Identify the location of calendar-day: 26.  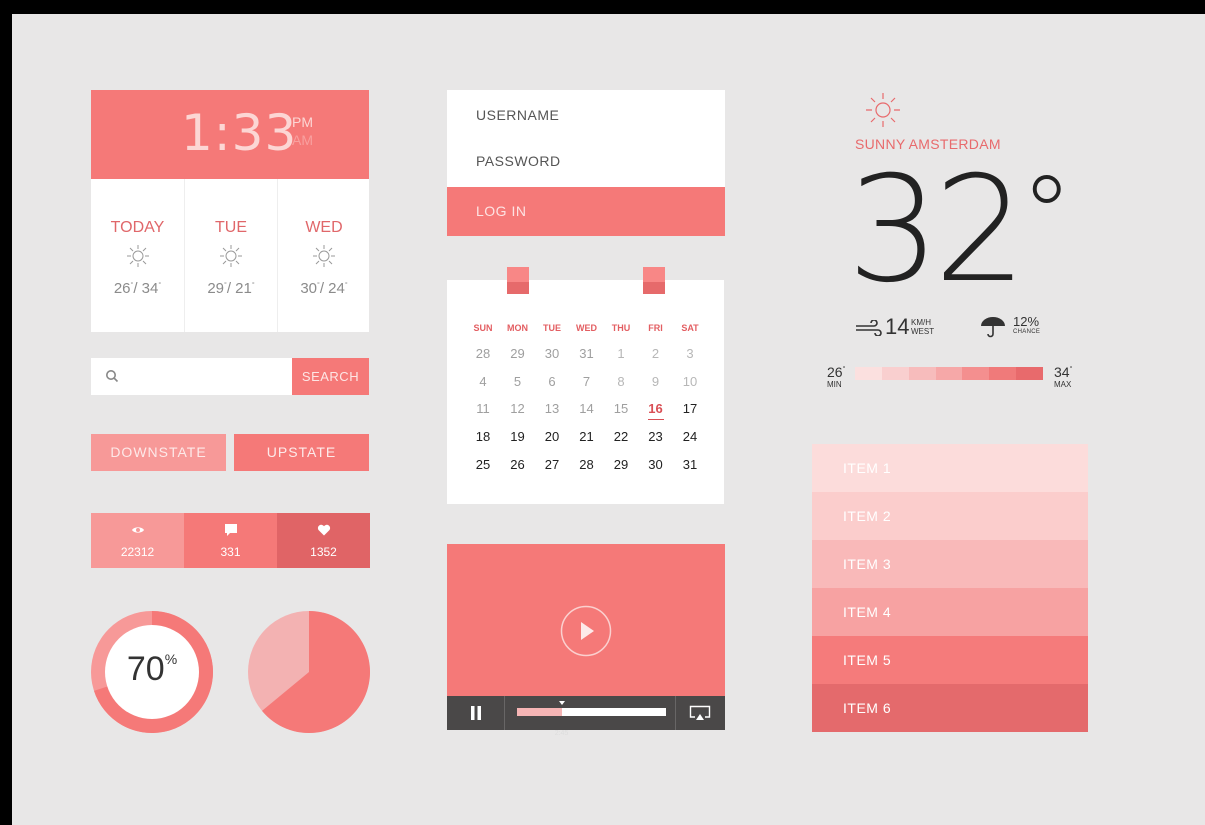
(518, 464).